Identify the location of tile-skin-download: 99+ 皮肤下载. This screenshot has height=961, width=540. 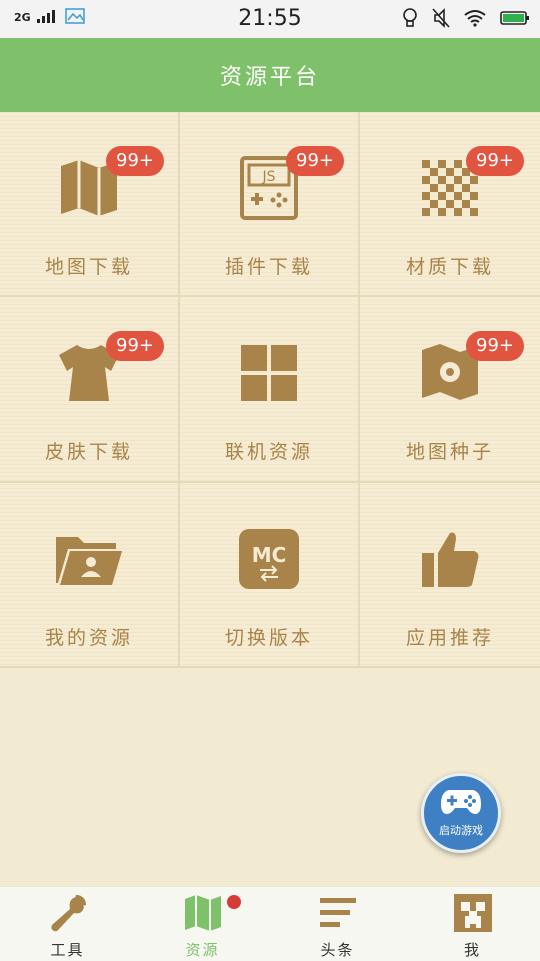
(90, 390).